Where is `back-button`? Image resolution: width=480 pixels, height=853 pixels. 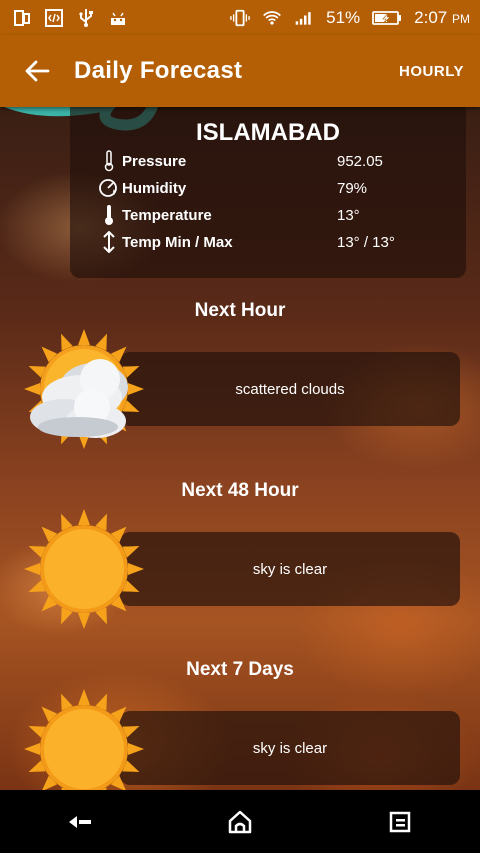
back-button is located at coordinates (37, 71).